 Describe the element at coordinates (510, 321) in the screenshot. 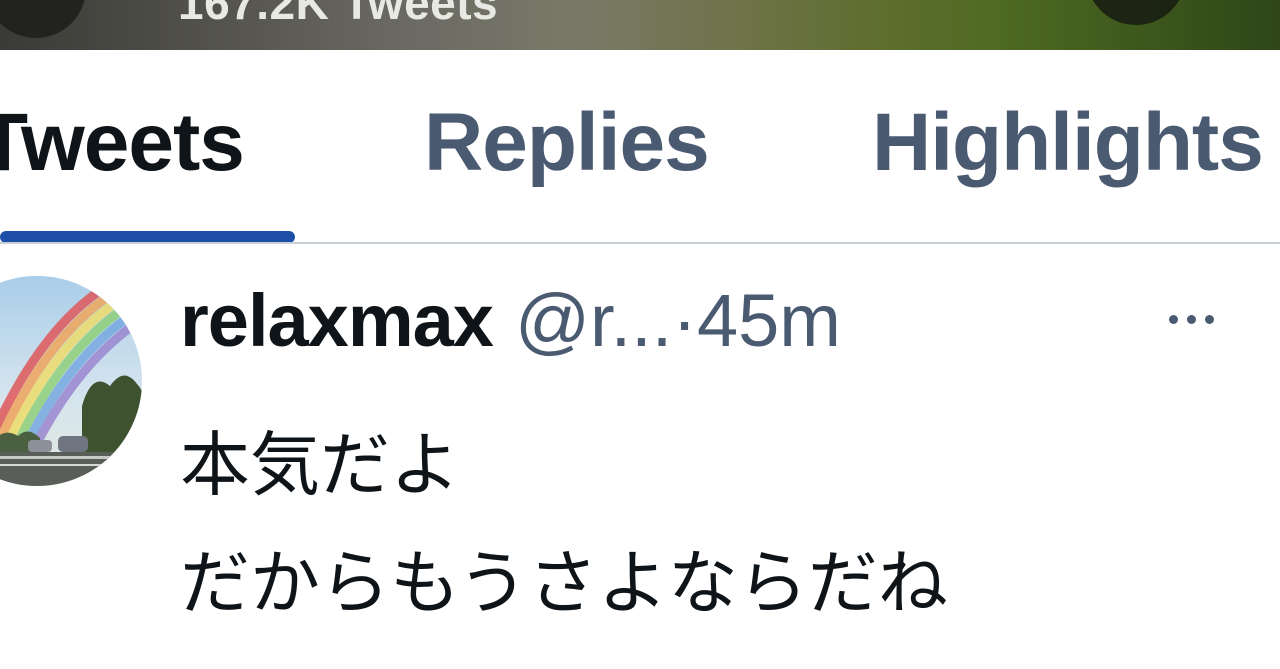

I see `tweet-header: relaxmax @r...·45m` at that location.